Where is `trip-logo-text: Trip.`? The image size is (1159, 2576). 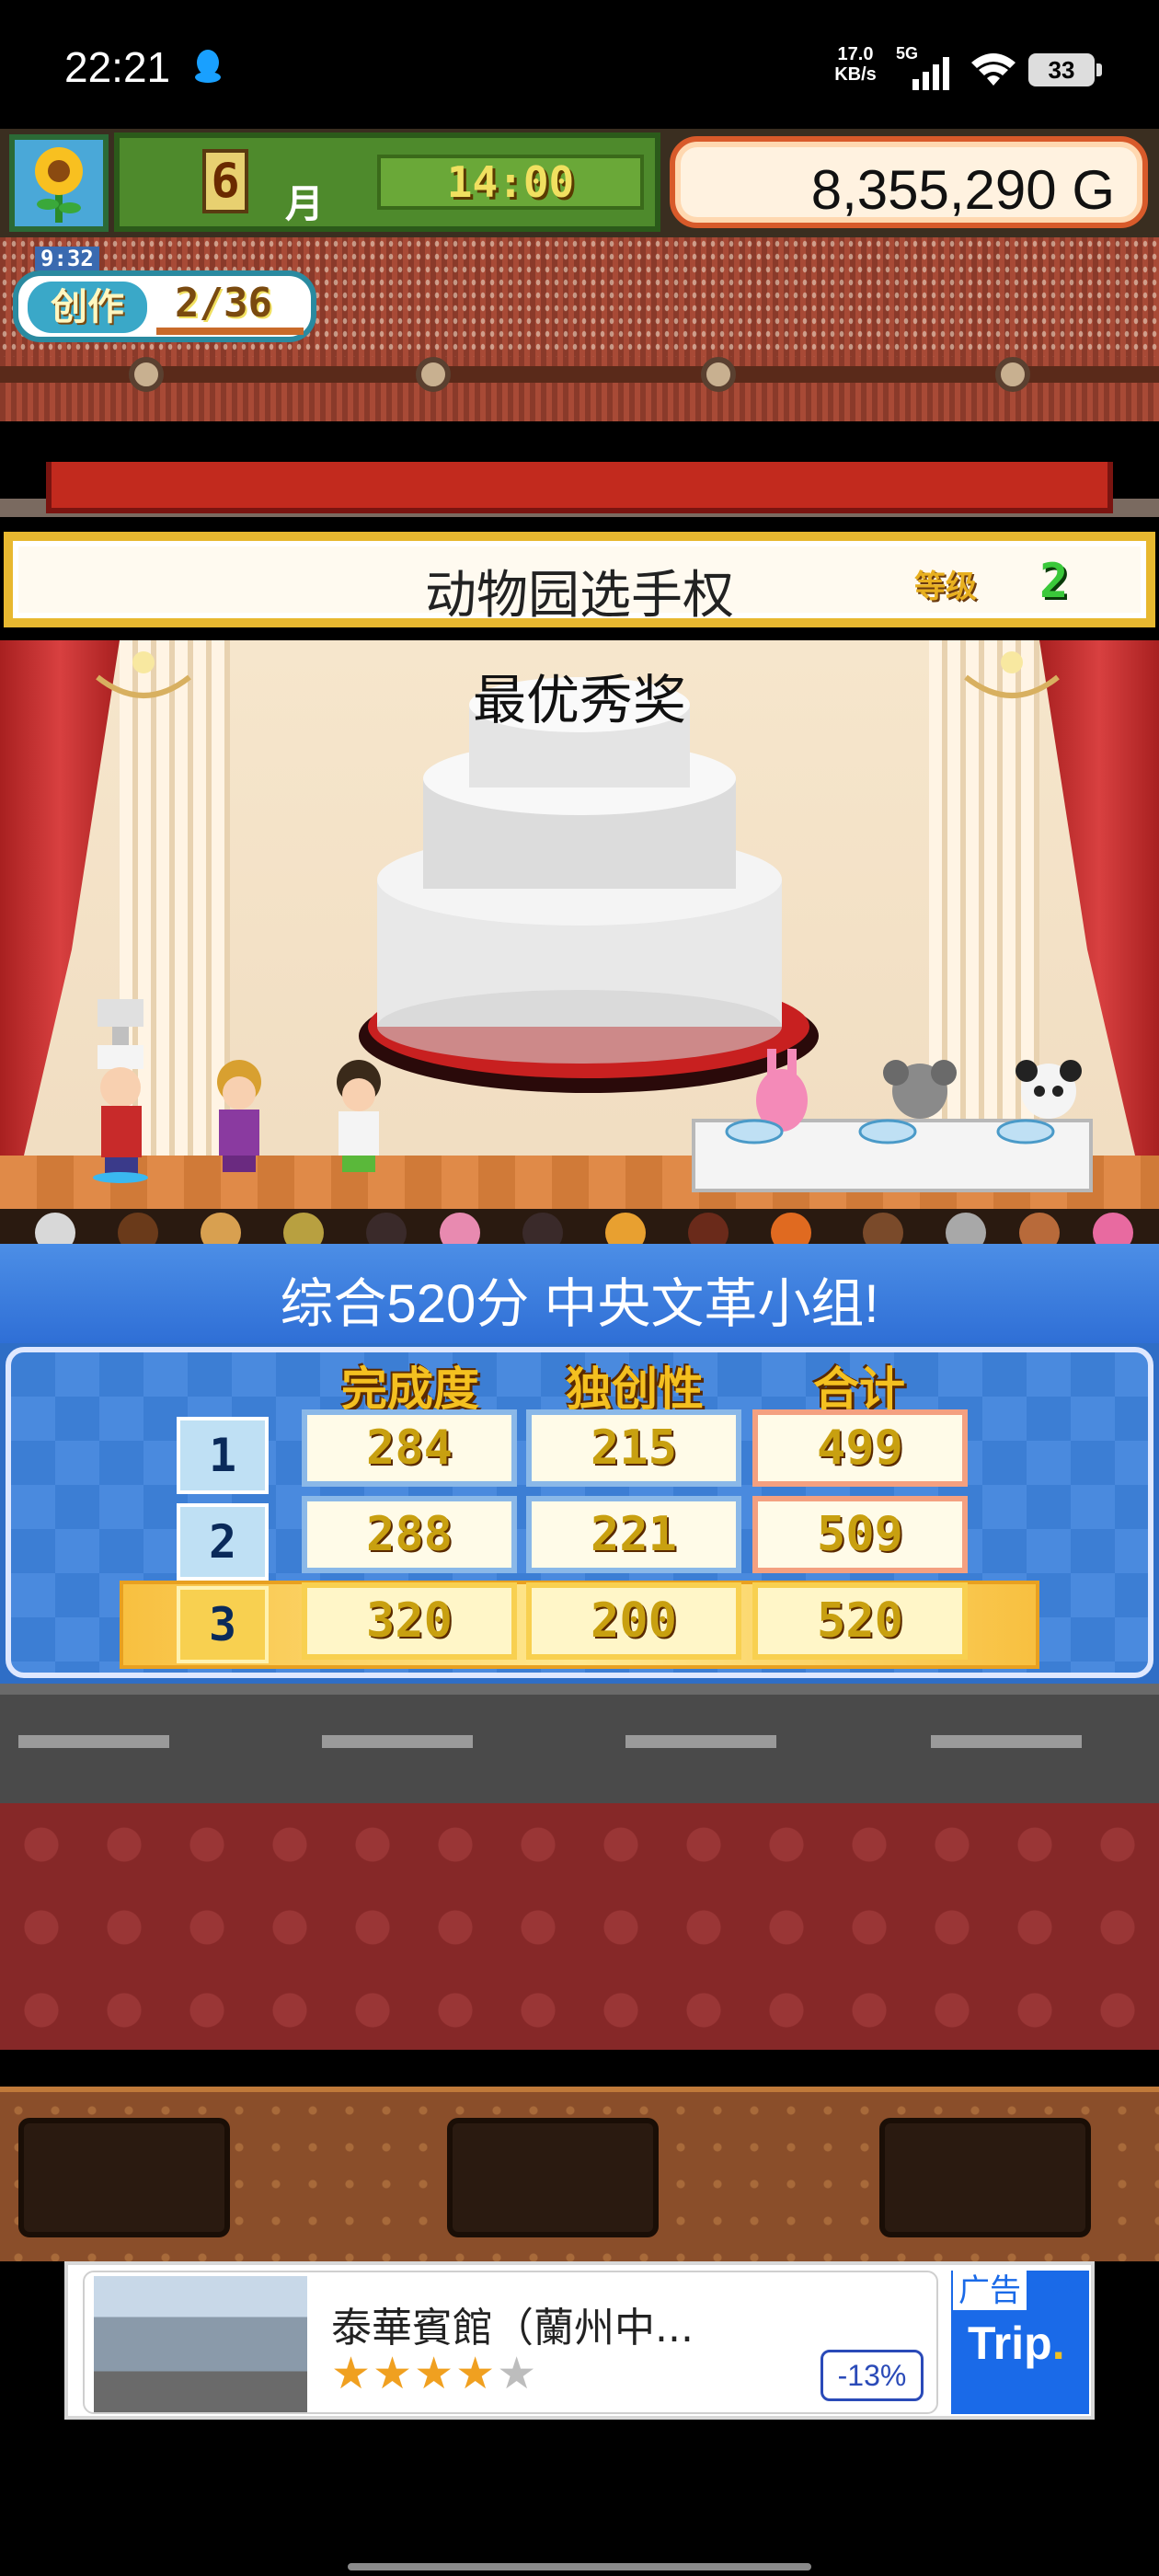 trip-logo-text: Trip. is located at coordinates (1016, 2343).